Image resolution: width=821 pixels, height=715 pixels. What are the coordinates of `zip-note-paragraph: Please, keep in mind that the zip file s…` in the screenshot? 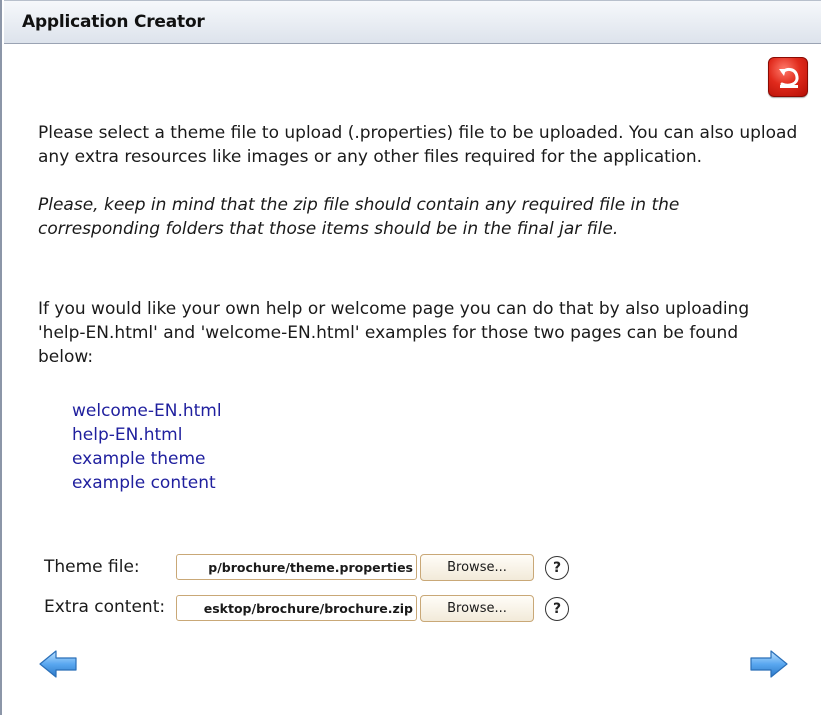 It's located at (359, 217).